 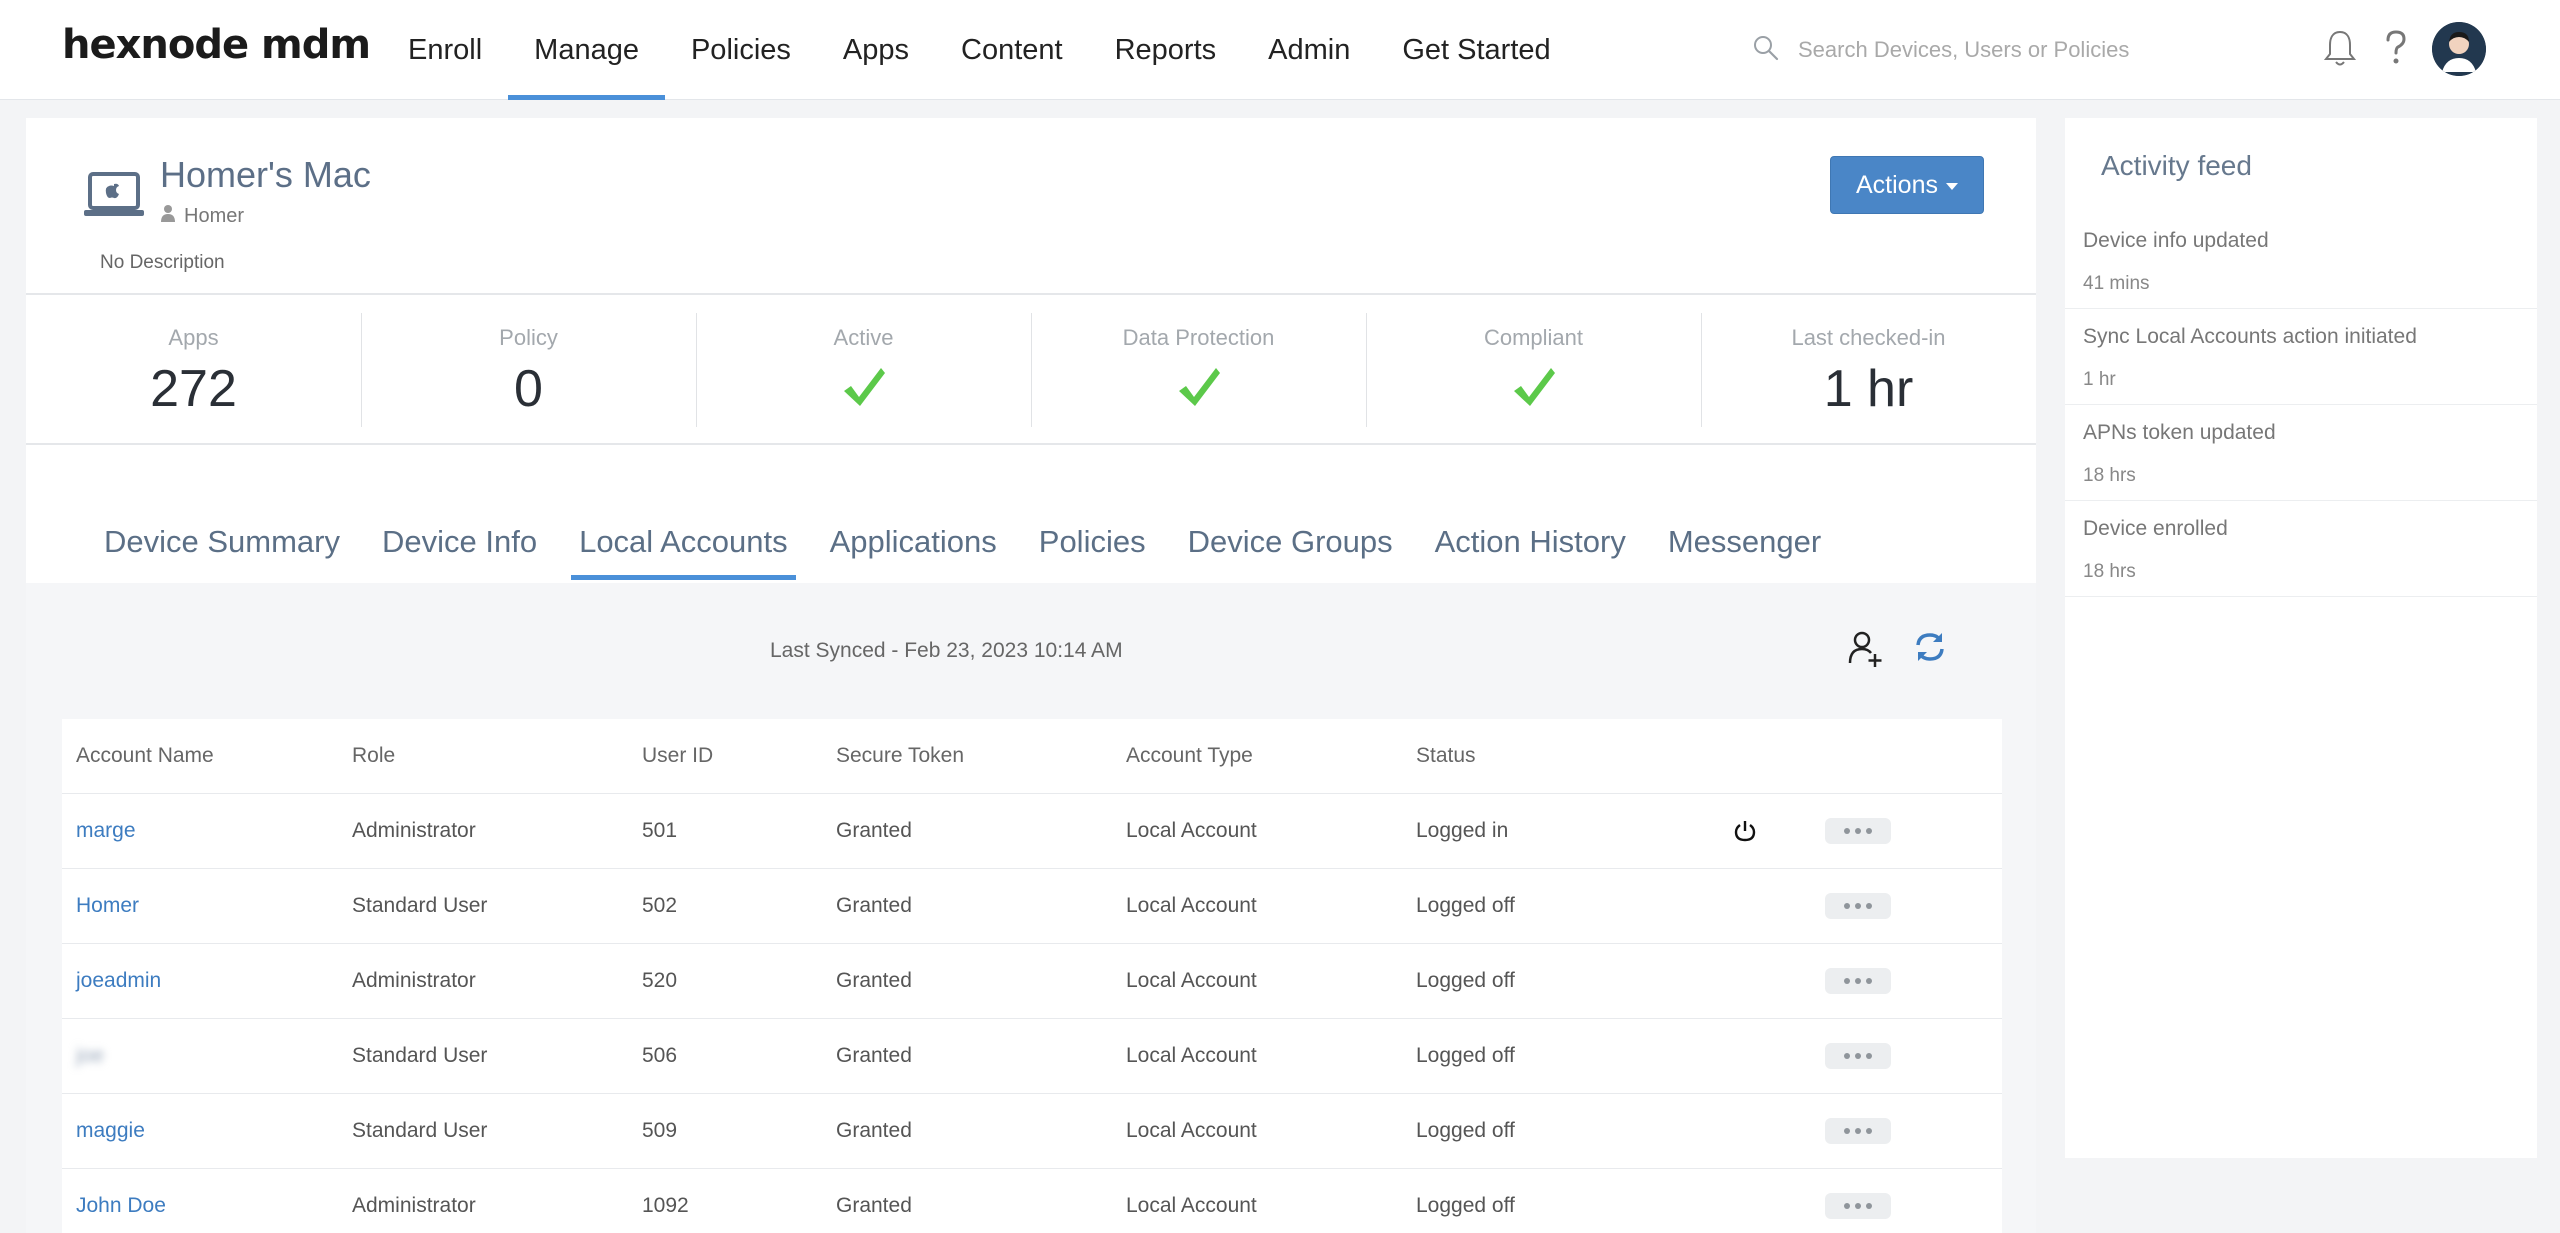 I want to click on stat-compliant: Compliant, so click(x=1533, y=369).